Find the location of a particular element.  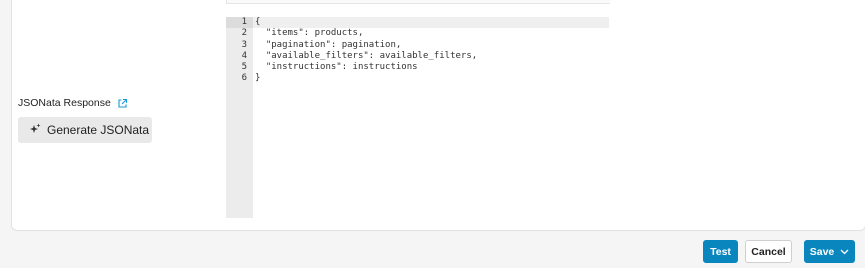

code-line: { is located at coordinates (431, 23).